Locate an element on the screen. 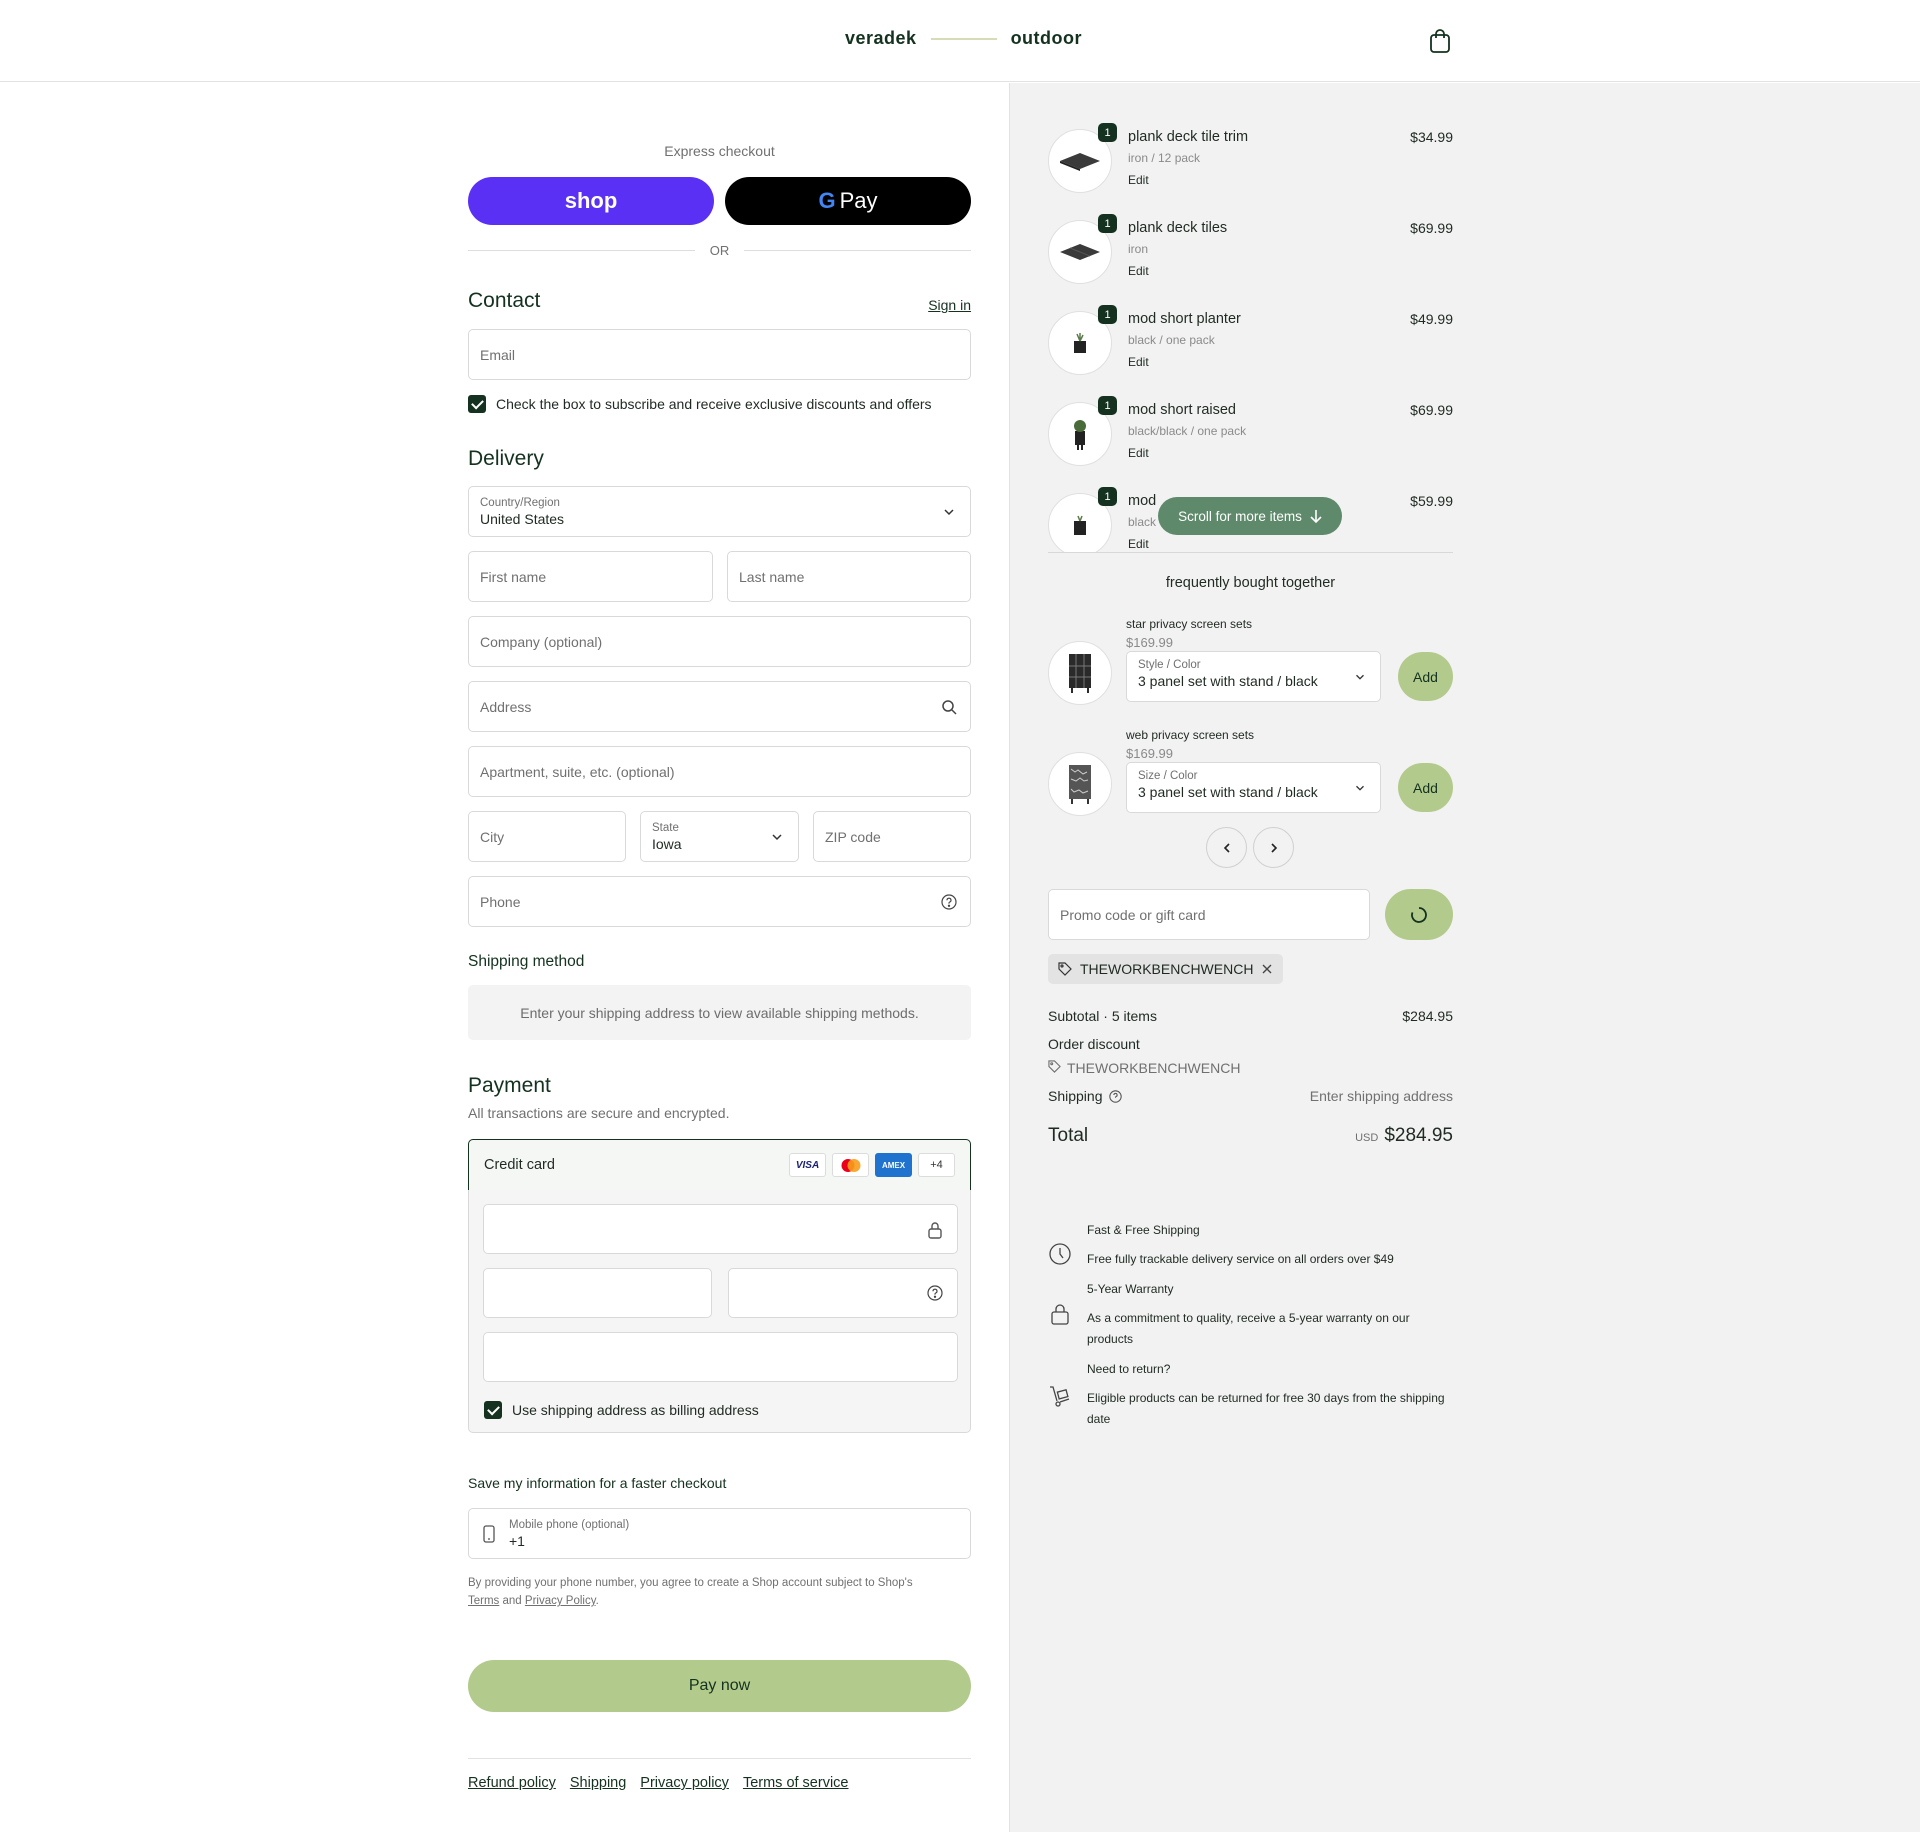  promo-code-input: Promo code or gift card is located at coordinates (1209, 914).